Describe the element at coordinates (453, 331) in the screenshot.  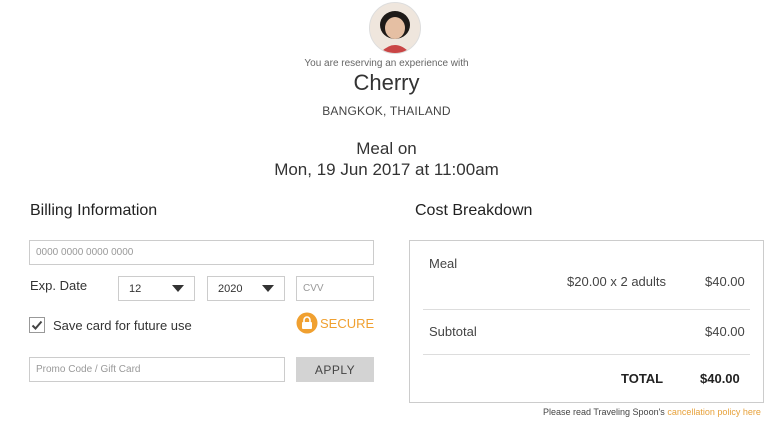
I see `subtotal-label: Subtotal` at that location.